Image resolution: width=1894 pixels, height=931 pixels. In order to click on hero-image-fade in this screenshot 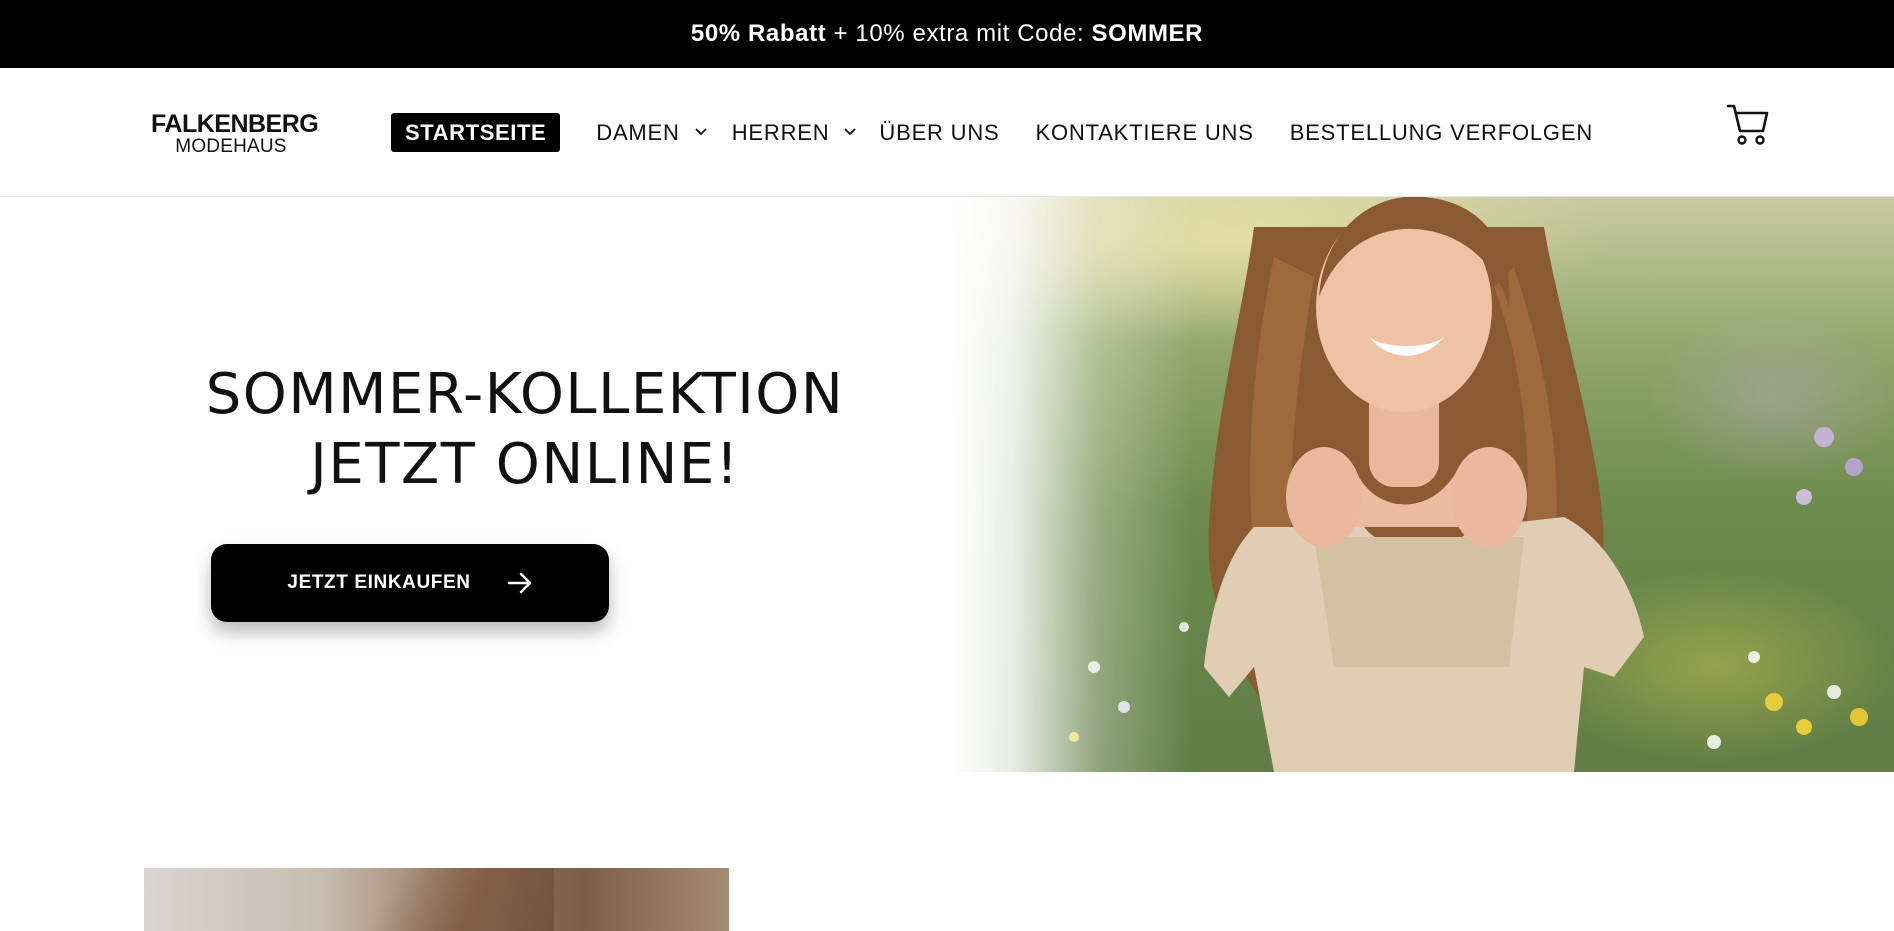, I will do `click(1074, 484)`.